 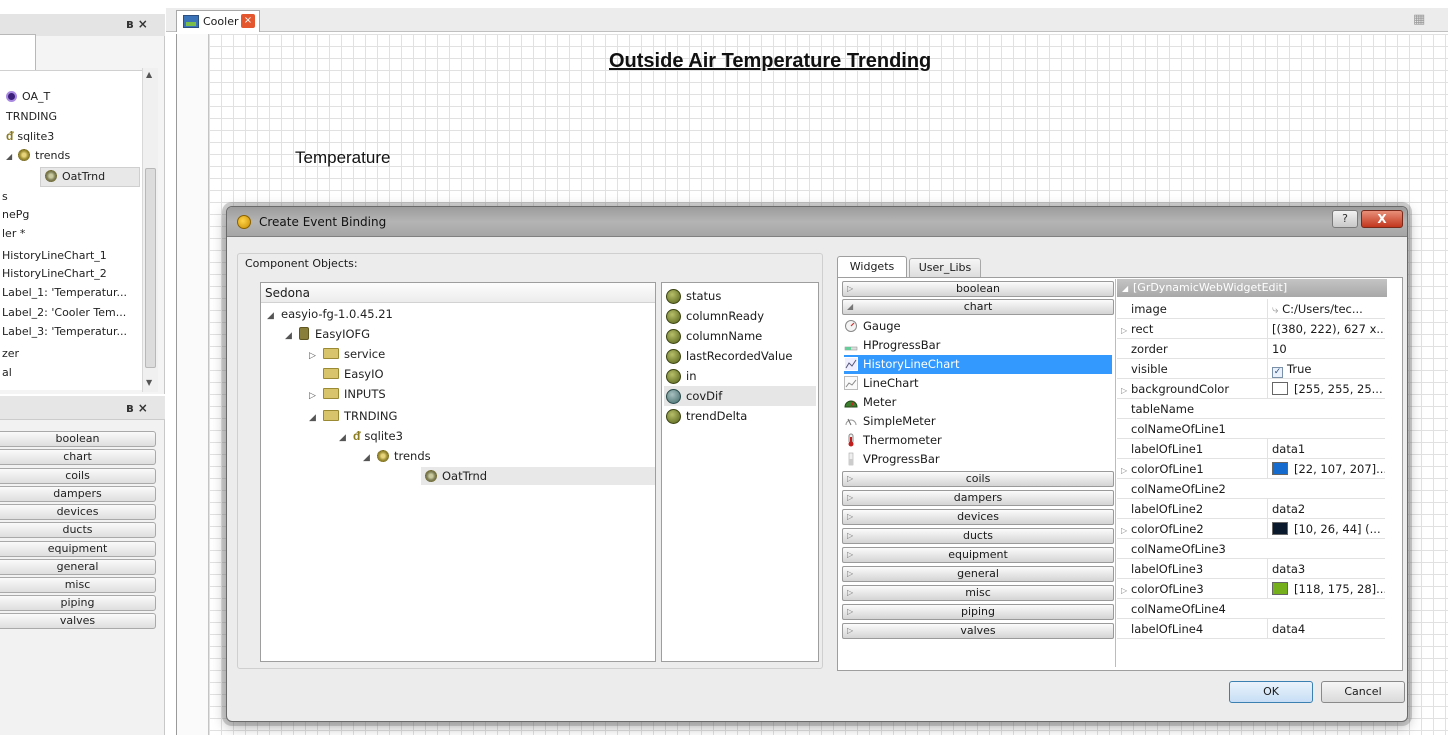 What do you see at coordinates (1326, 449) in the screenshot?
I see `property-value: data1` at bounding box center [1326, 449].